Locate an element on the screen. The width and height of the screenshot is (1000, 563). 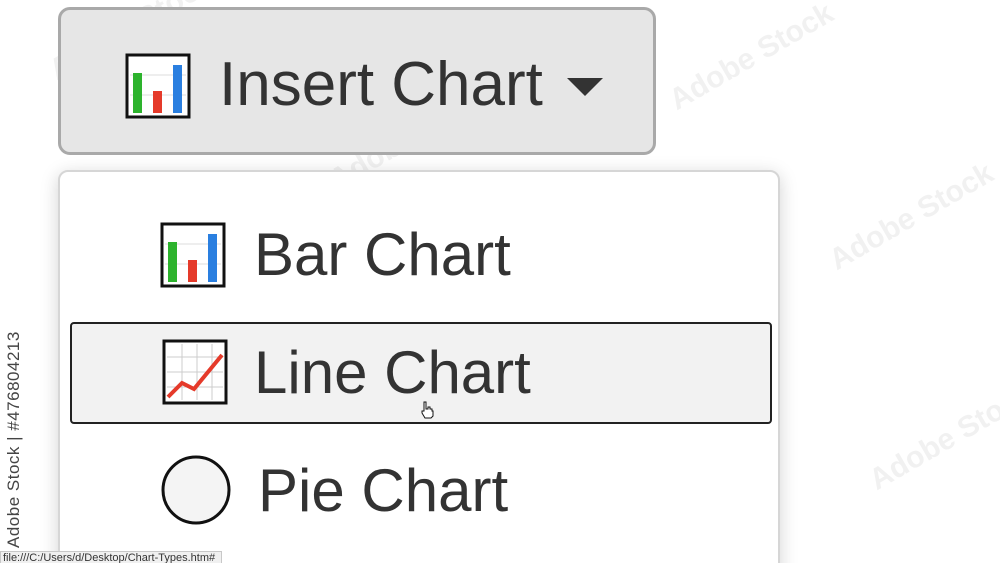
caret-down-icon is located at coordinates (585, 87).